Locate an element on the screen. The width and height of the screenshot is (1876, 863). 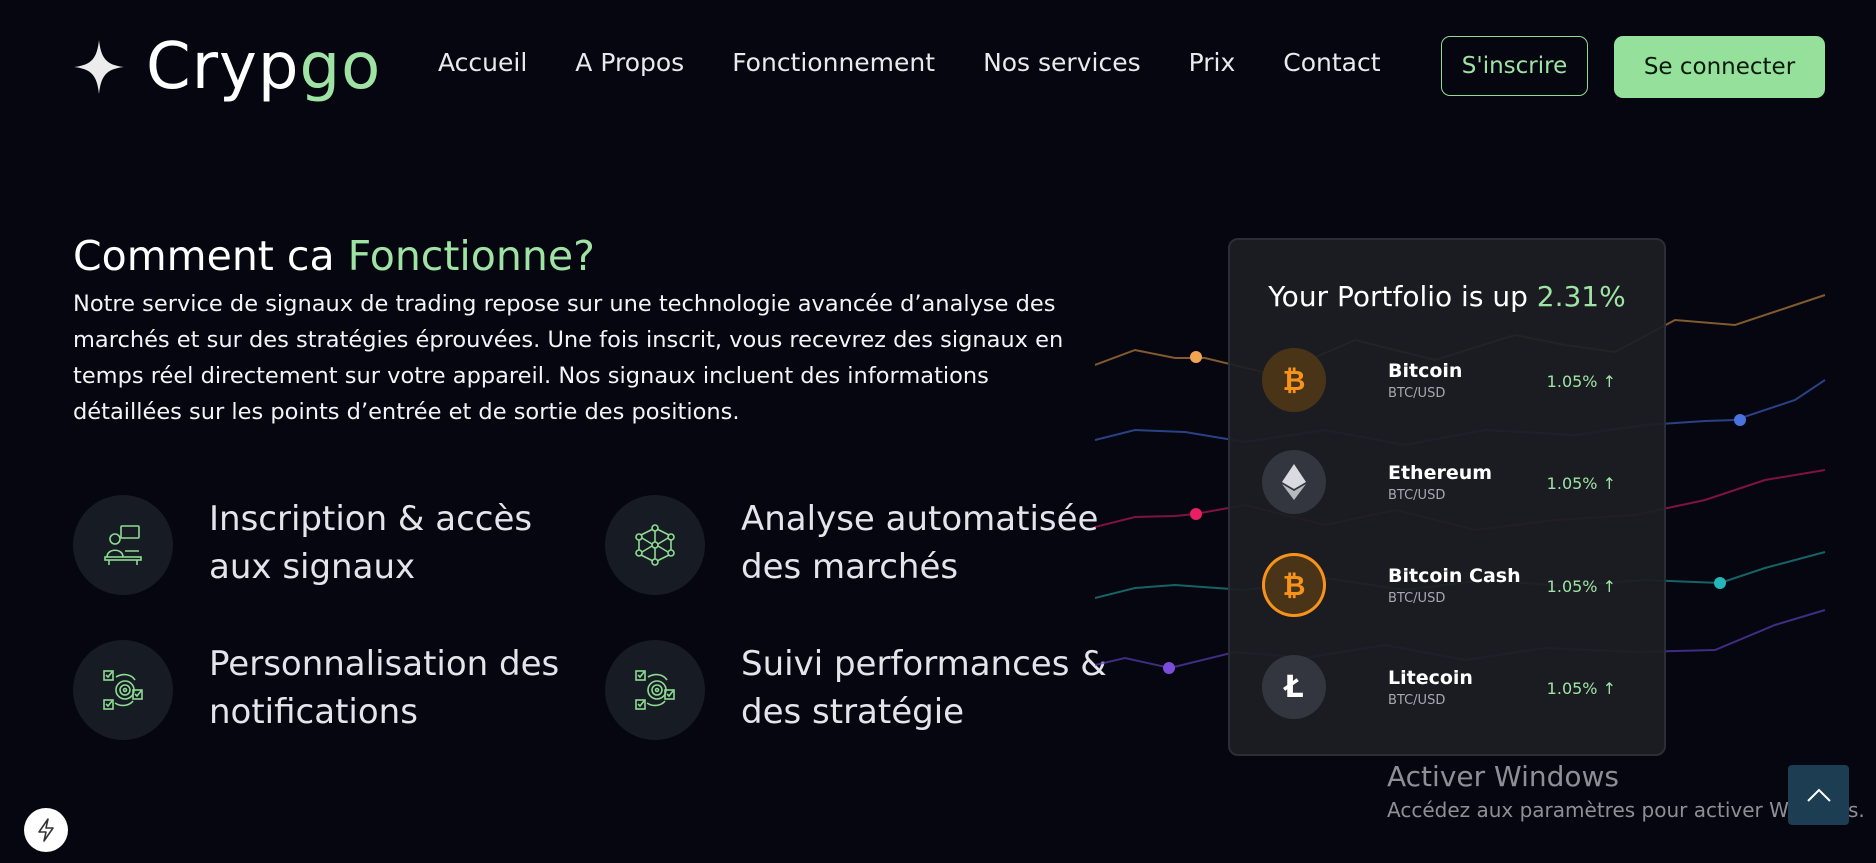
feature-item: Analyse automatisée des marchés is located at coordinates (853, 545).